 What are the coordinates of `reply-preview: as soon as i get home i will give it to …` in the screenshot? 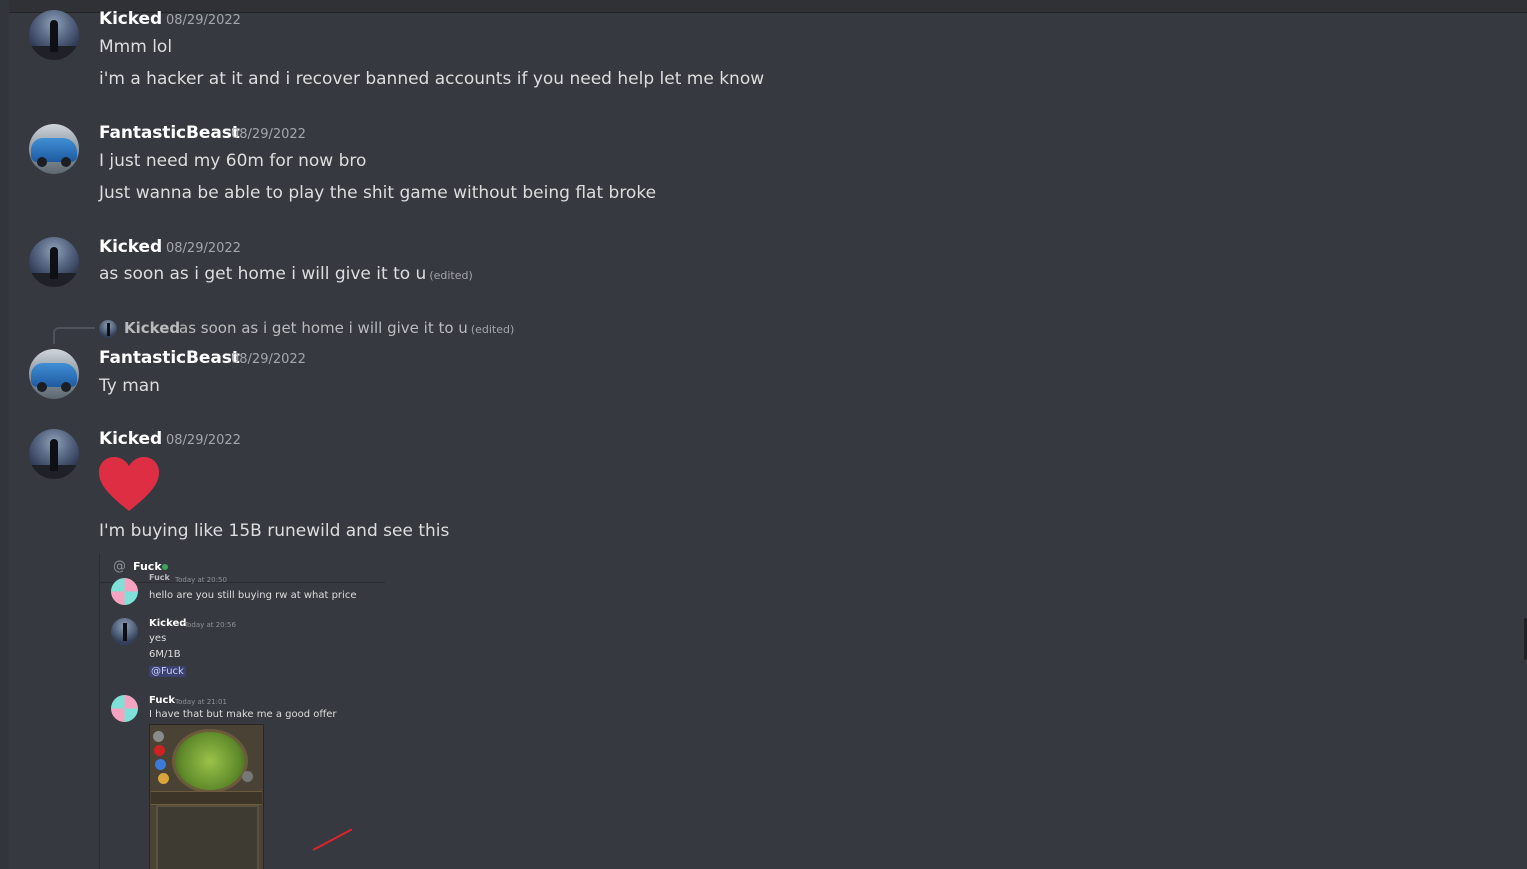 It's located at (346, 328).